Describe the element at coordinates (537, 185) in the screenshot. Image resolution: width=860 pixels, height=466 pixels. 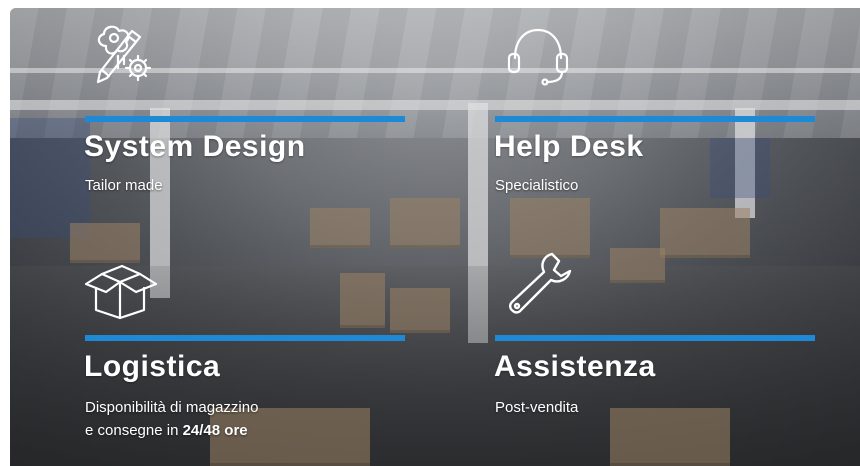
I see `feature-subtitle: Specialistico` at that location.